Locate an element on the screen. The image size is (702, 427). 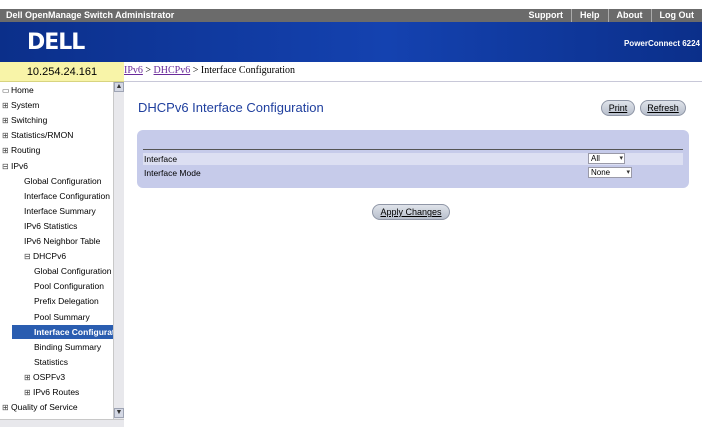
interface-label: Interface is located at coordinates (161, 159).